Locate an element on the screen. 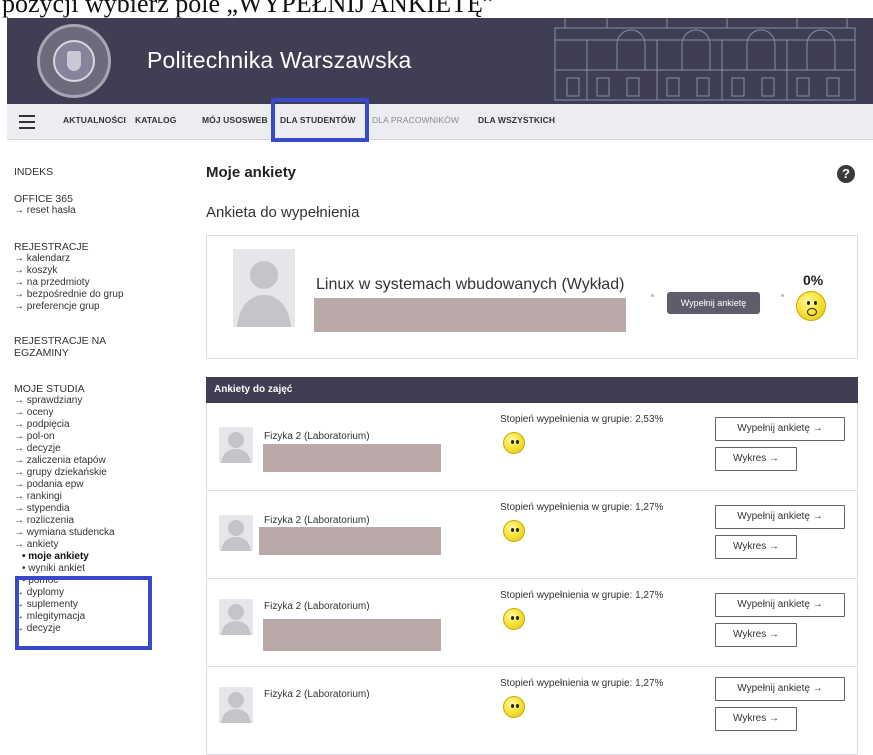  sidebar-item-wymiana: → wymiana studencka is located at coordinates (64, 533).